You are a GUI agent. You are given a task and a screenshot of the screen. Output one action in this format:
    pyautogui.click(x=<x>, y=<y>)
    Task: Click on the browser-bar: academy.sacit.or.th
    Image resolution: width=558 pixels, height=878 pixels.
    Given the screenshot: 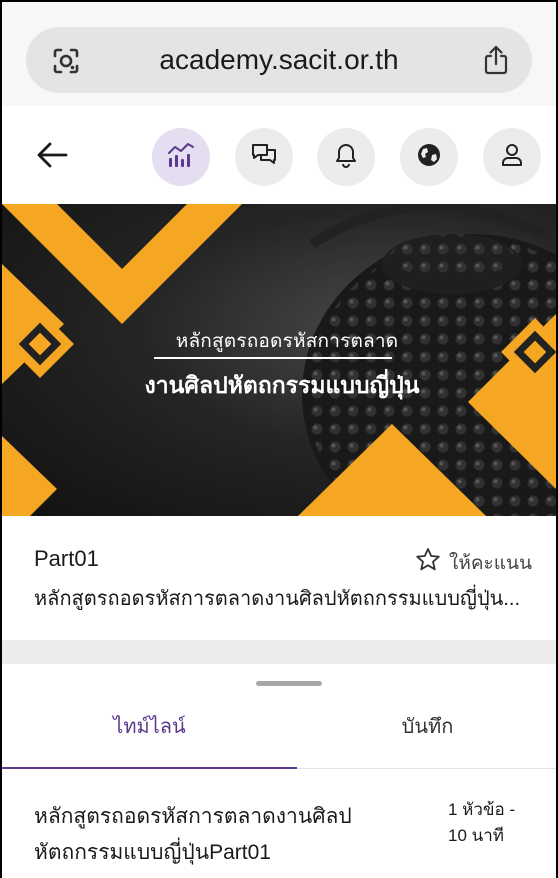 What is the action you would take?
    pyautogui.click(x=279, y=54)
    